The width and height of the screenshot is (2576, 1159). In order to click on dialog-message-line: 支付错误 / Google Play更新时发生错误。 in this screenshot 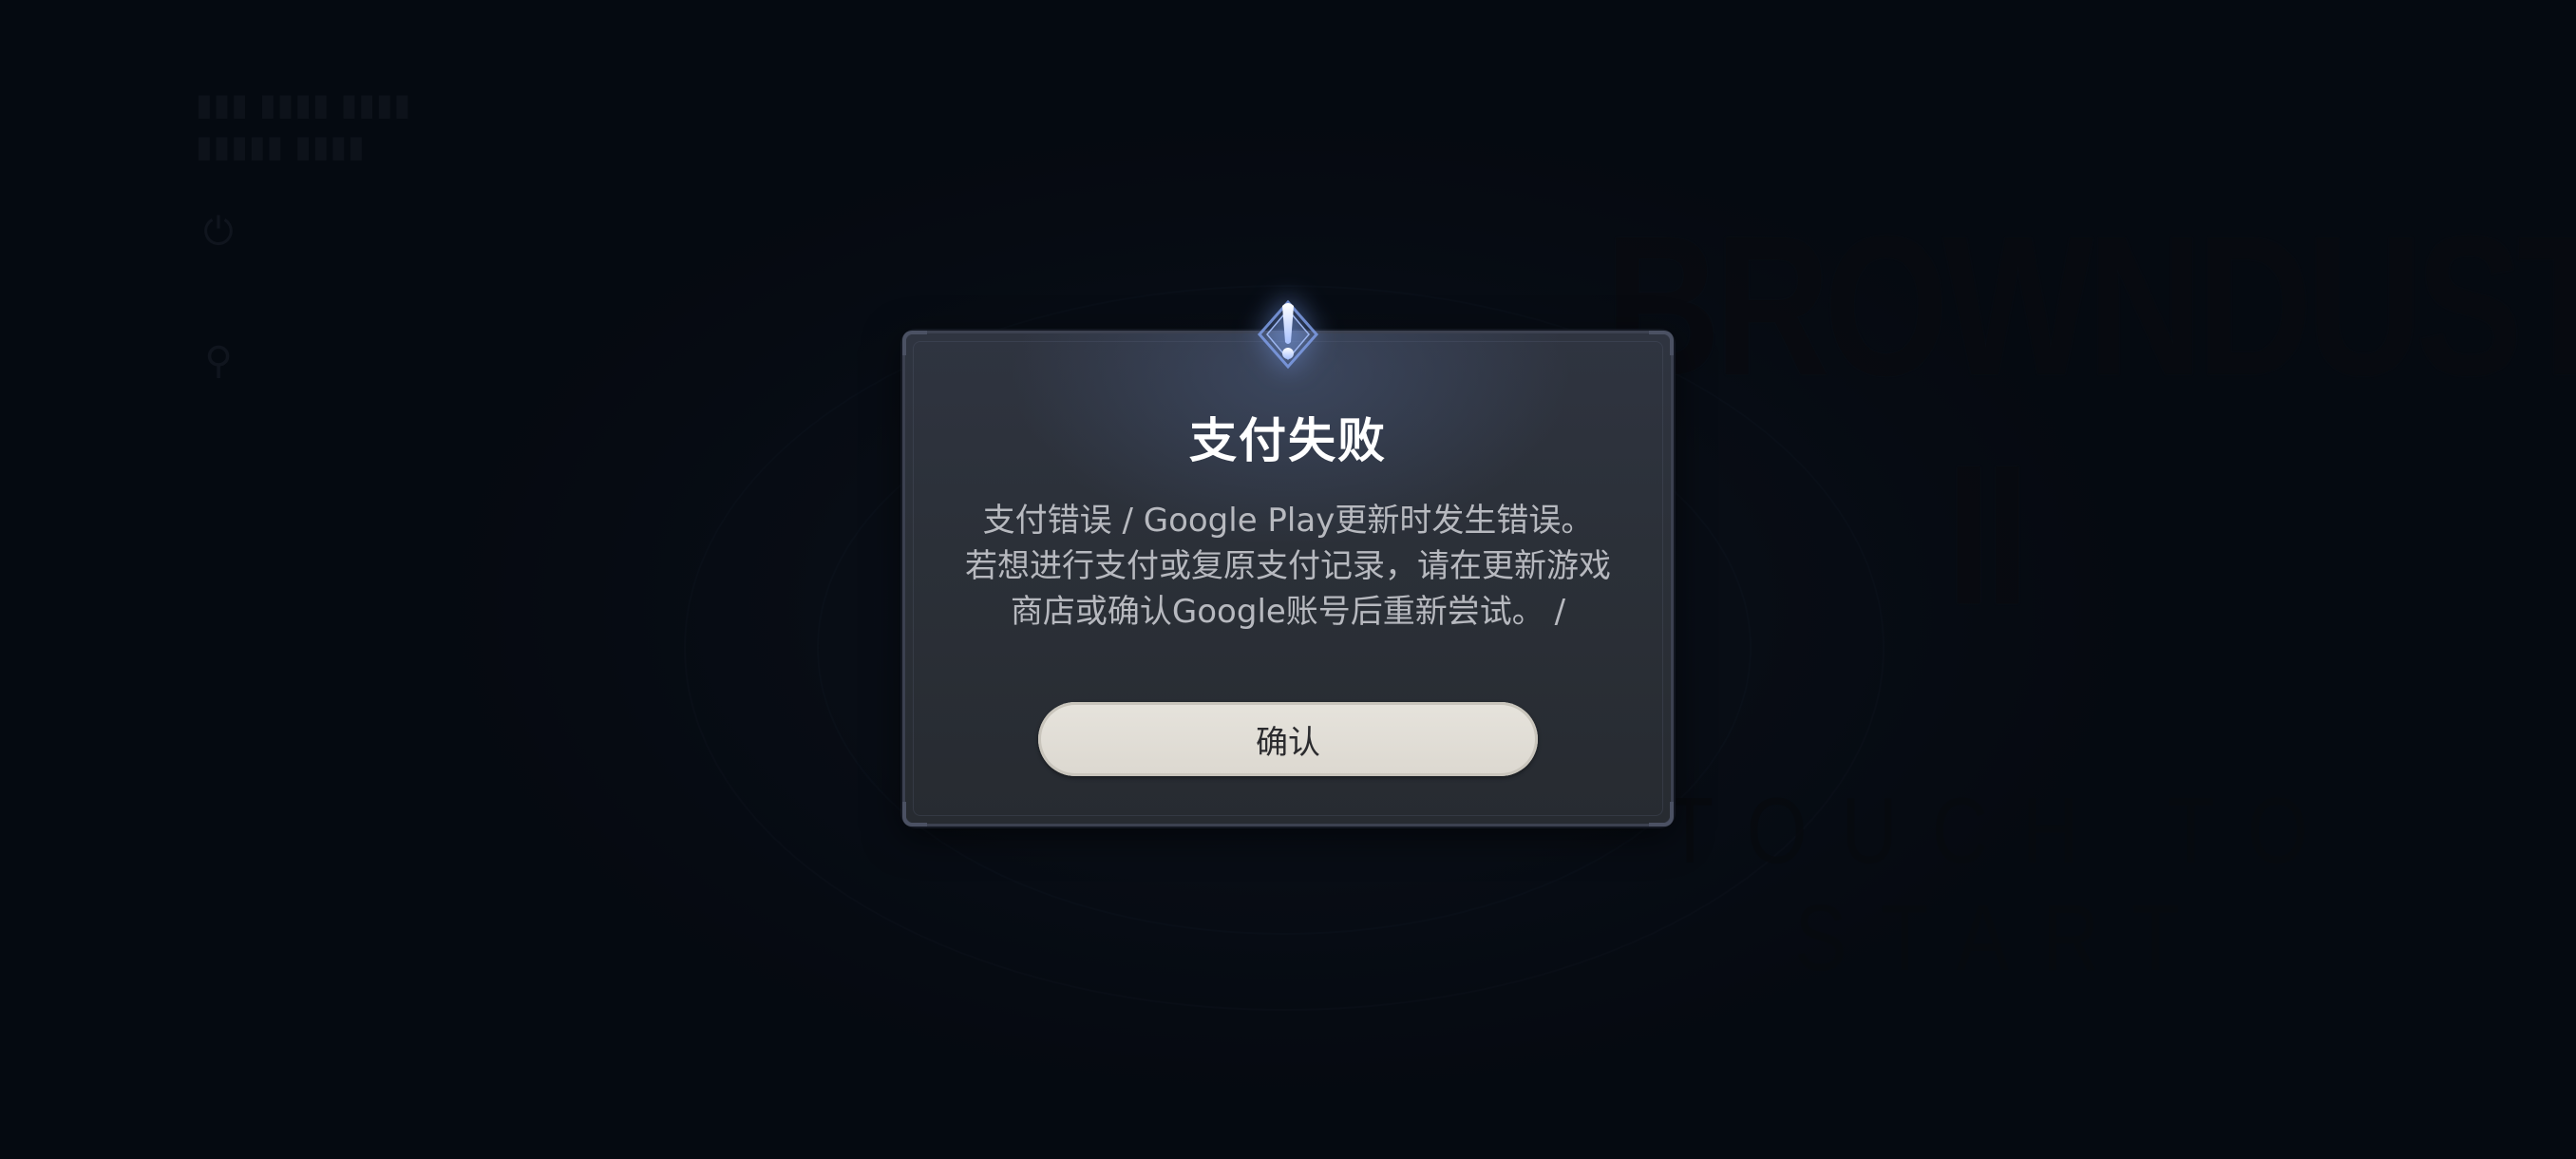, I will do `click(1288, 521)`.